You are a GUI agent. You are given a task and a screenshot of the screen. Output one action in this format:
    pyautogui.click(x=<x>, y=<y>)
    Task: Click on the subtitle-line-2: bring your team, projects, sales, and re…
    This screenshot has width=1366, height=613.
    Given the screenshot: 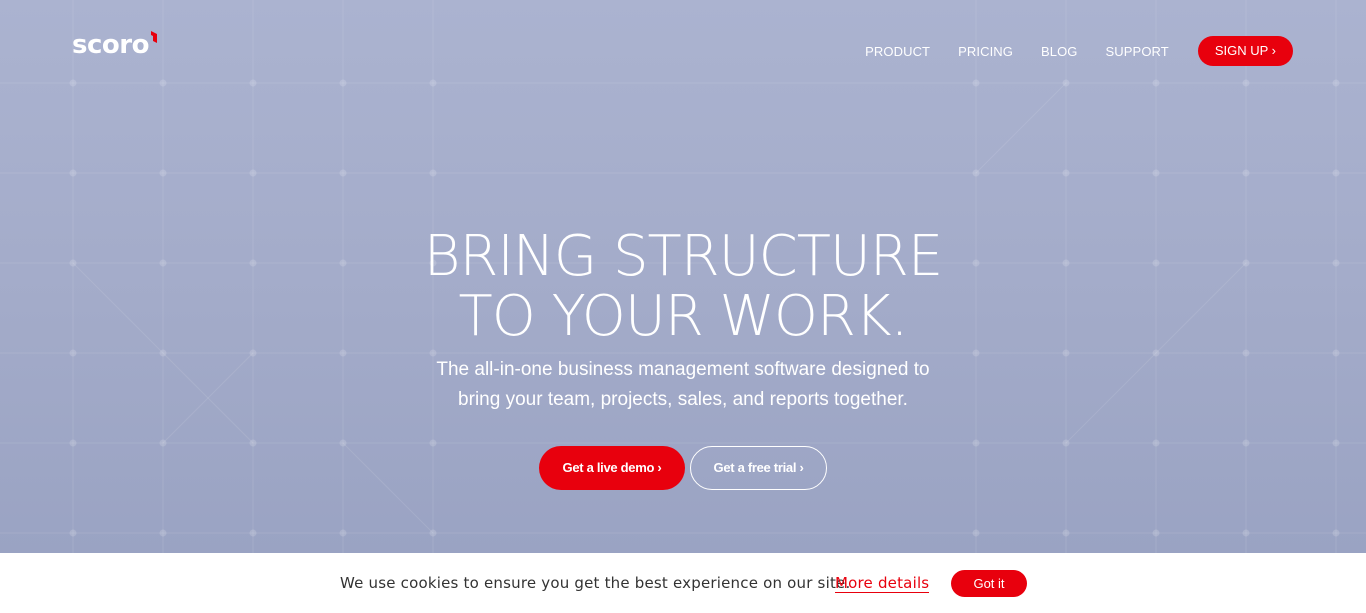 What is the action you would take?
    pyautogui.click(x=683, y=399)
    